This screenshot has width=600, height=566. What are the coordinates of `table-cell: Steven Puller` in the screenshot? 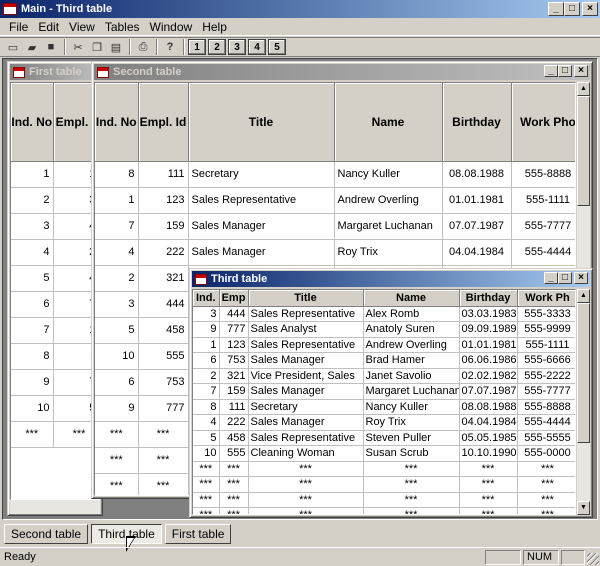 It's located at (411, 438).